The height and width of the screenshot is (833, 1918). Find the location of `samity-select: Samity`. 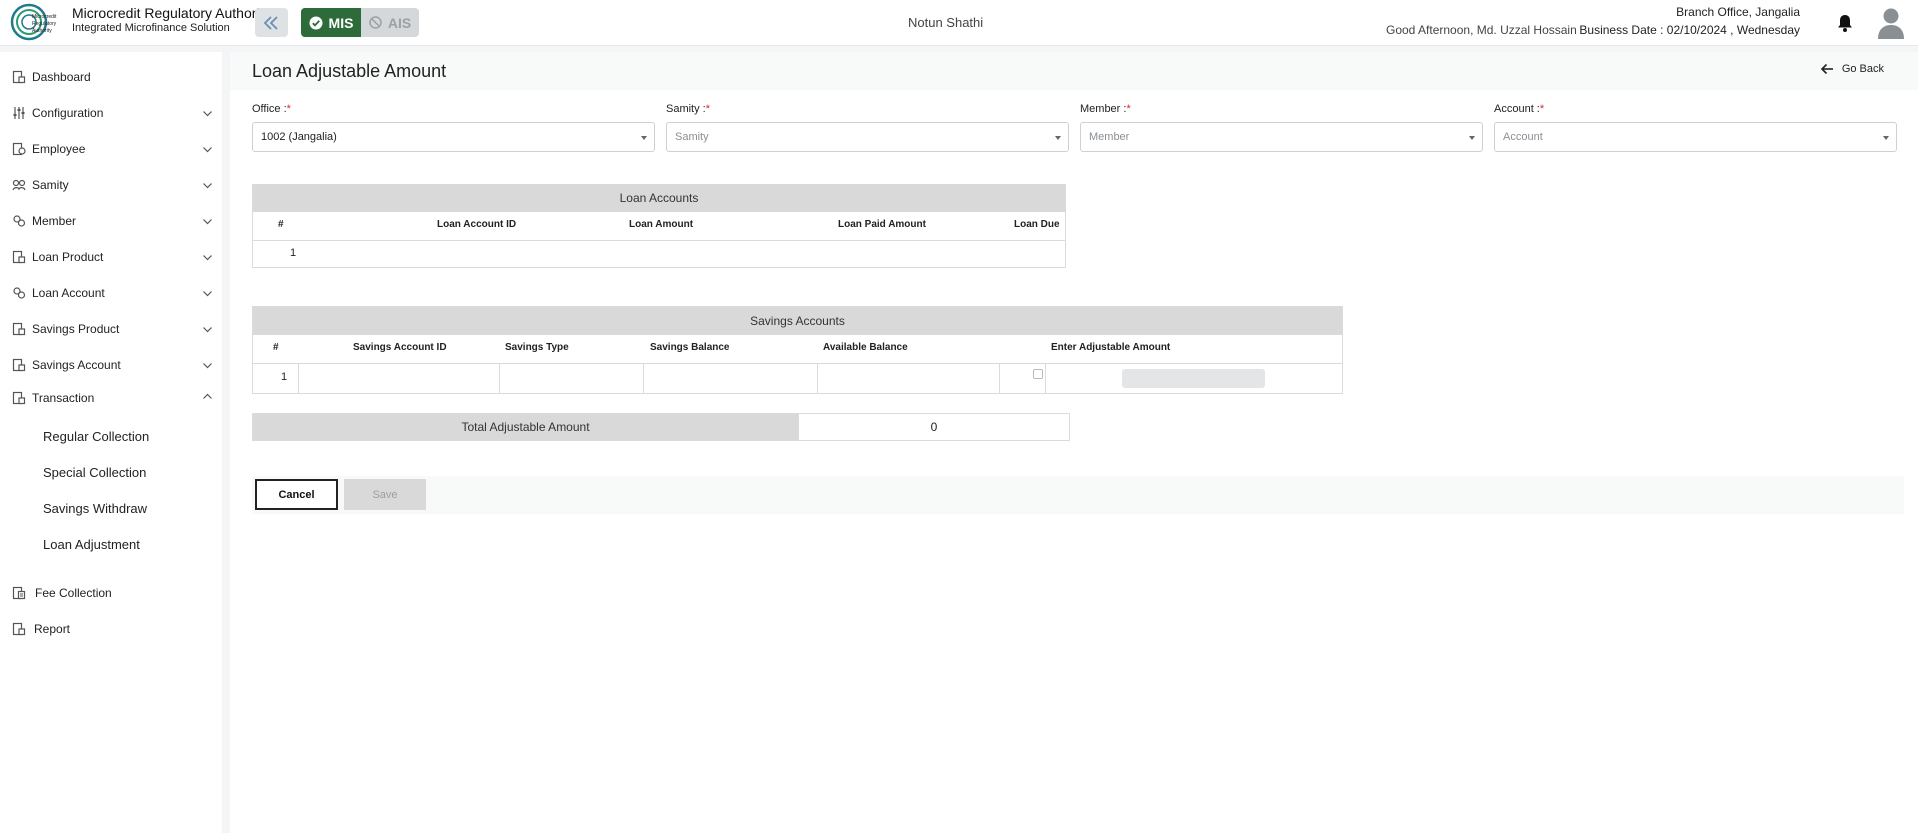

samity-select: Samity is located at coordinates (867, 137).